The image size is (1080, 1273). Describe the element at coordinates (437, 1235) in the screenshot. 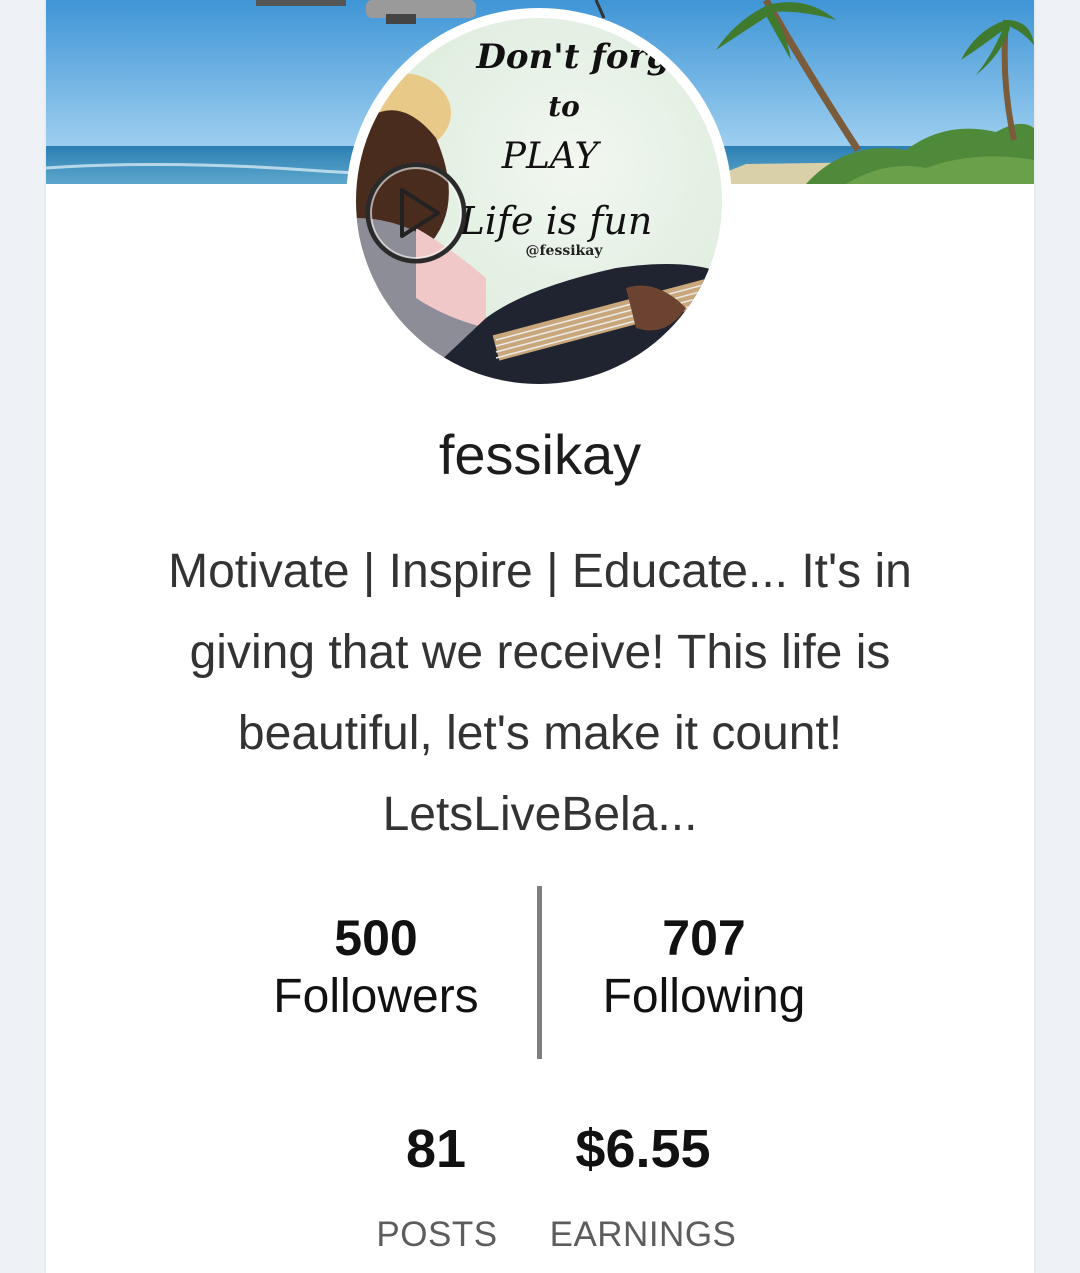

I see `posts-label: POSTS` at that location.